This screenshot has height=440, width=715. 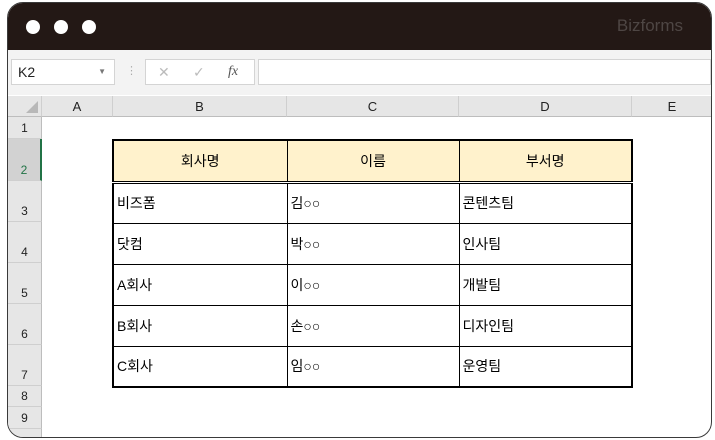 What do you see at coordinates (200, 243) in the screenshot?
I see `cell: 닷컴` at bounding box center [200, 243].